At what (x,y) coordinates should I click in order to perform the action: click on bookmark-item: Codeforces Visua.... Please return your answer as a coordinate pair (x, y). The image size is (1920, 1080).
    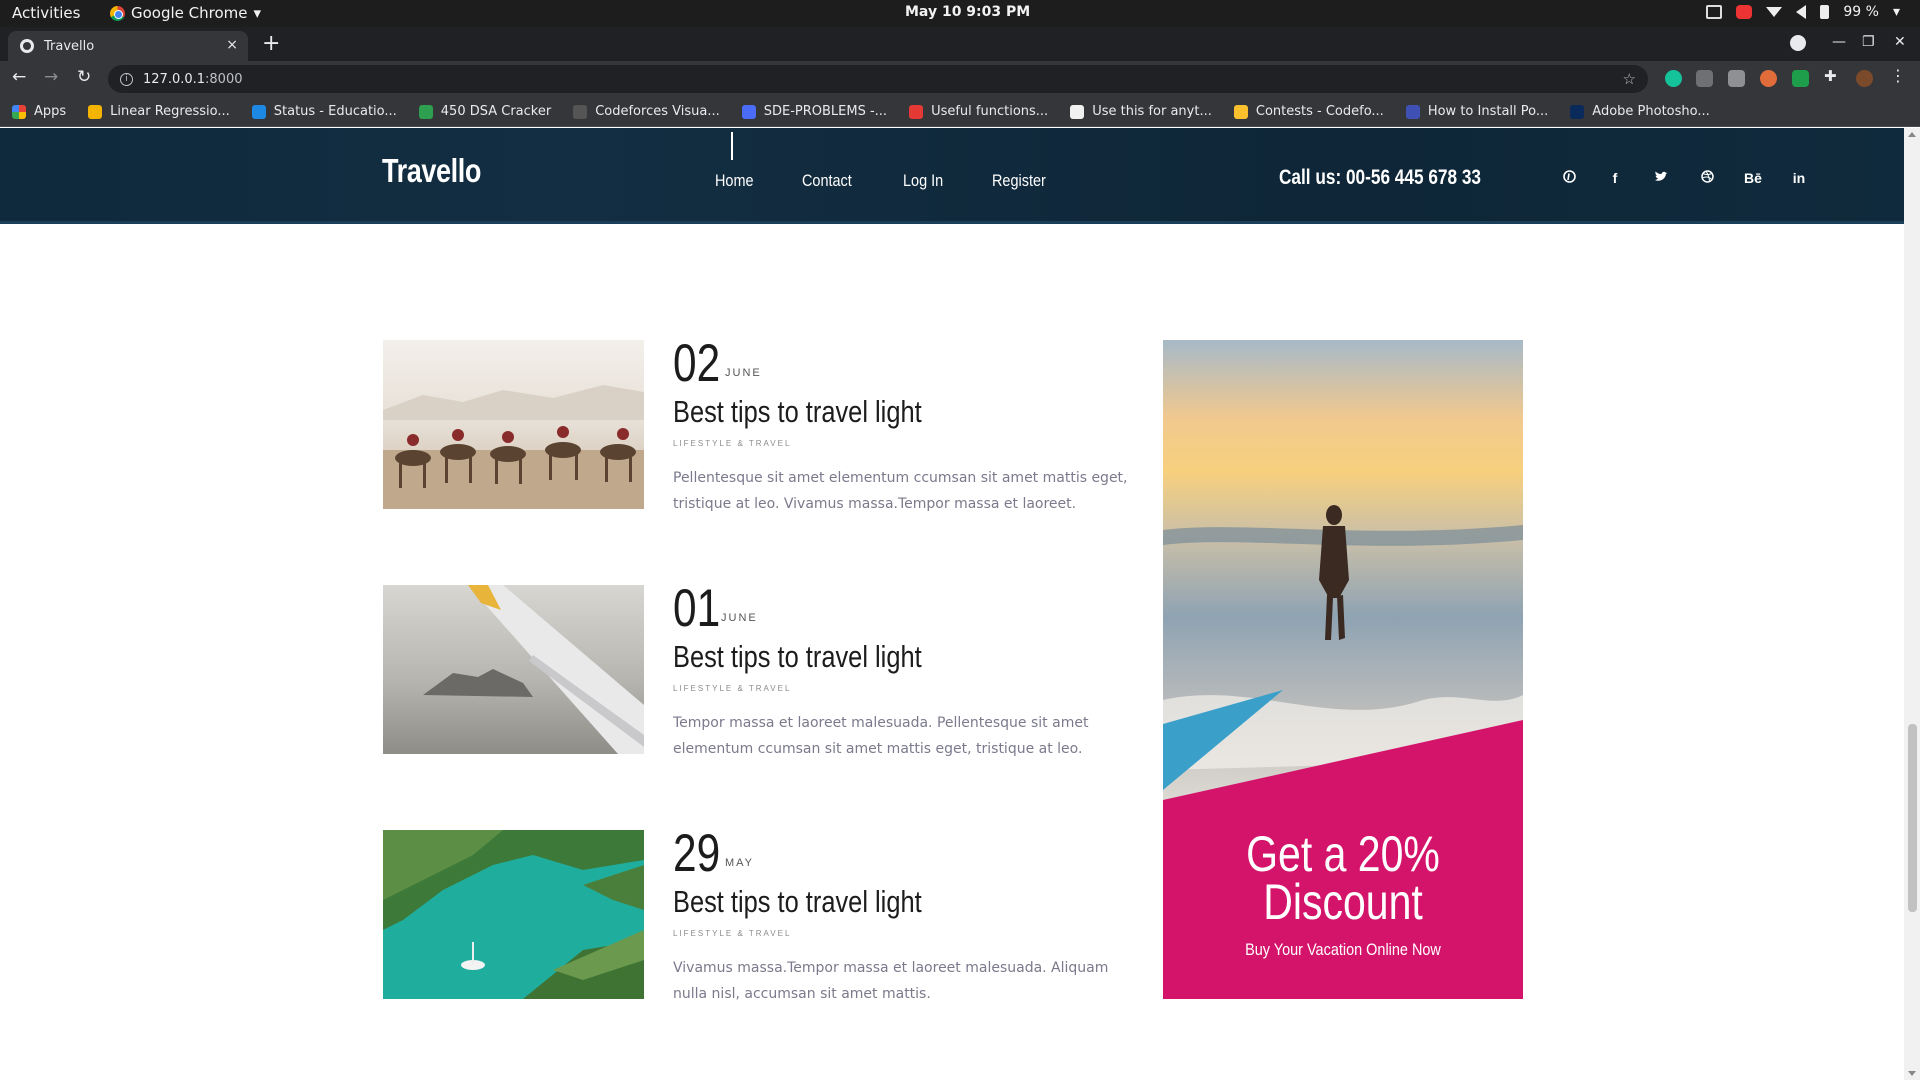
    Looking at the image, I should click on (646, 111).